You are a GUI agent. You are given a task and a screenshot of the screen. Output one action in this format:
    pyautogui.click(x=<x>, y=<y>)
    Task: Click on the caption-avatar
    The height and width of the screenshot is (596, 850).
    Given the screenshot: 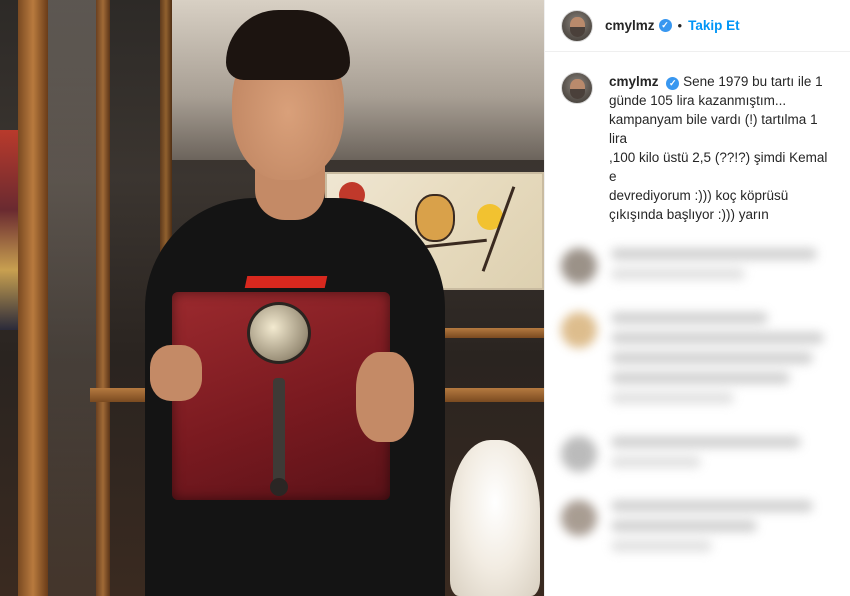 What is the action you would take?
    pyautogui.click(x=577, y=88)
    